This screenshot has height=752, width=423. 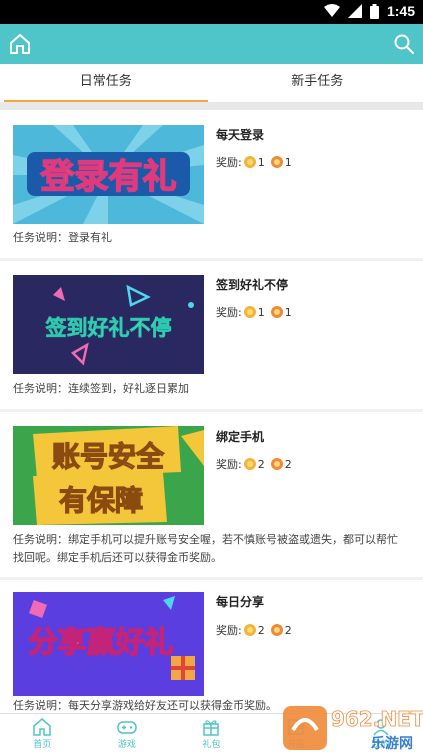 What do you see at coordinates (108, 177) in the screenshot?
I see `banner-title: 登录有礼` at bounding box center [108, 177].